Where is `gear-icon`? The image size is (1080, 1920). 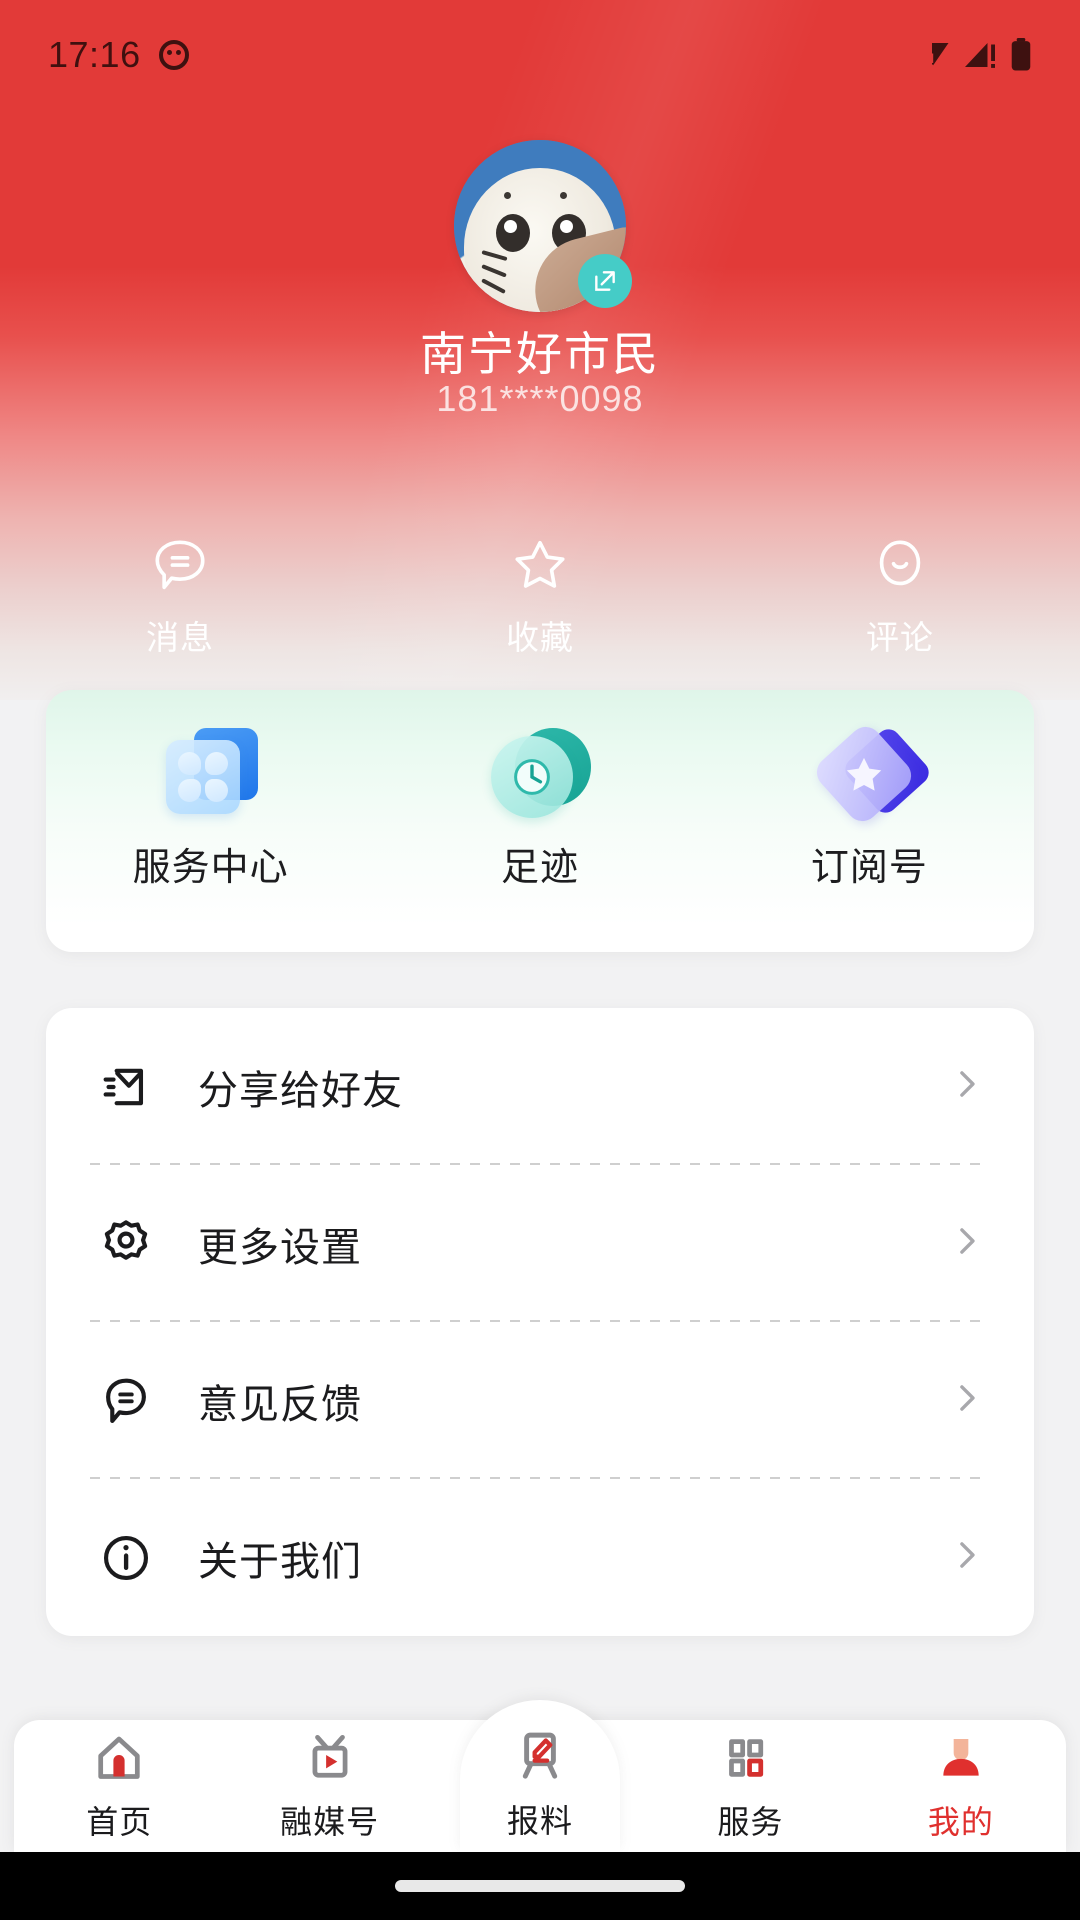
gear-icon is located at coordinates (126, 1244).